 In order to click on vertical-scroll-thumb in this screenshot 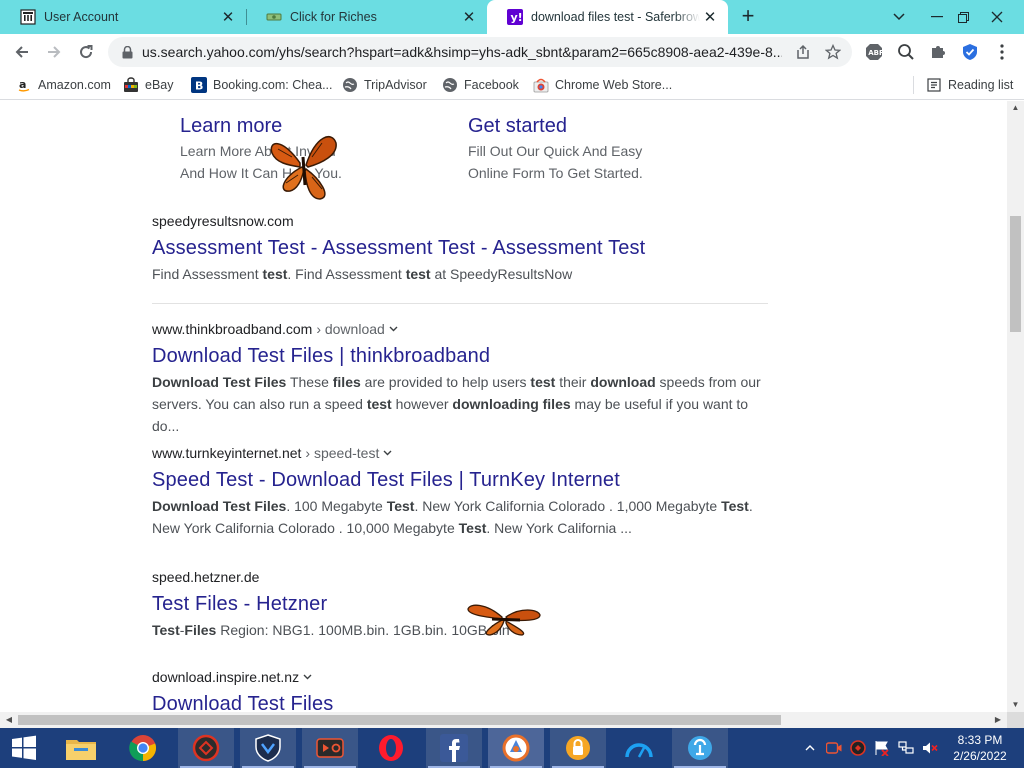, I will do `click(1015, 274)`.